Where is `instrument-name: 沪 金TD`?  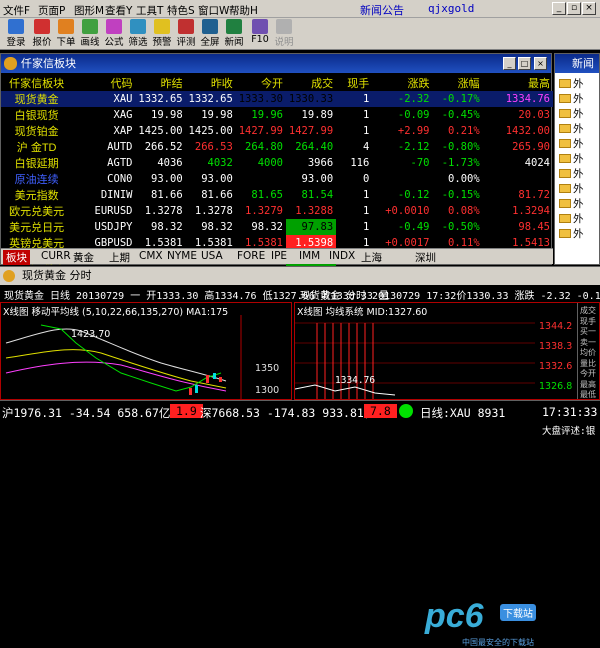
instrument-name: 沪 金TD is located at coordinates (36, 148).